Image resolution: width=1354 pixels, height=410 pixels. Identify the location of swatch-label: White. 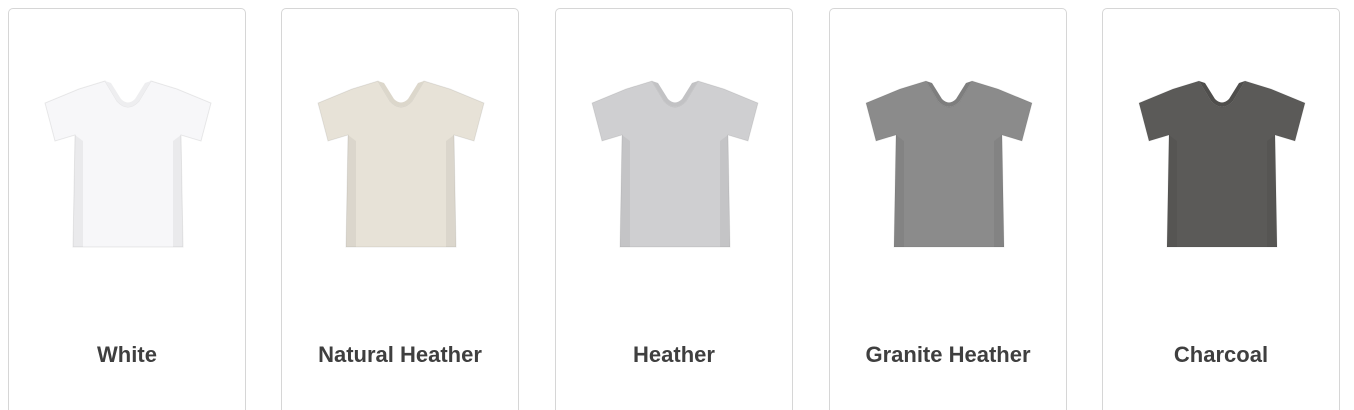
(127, 354).